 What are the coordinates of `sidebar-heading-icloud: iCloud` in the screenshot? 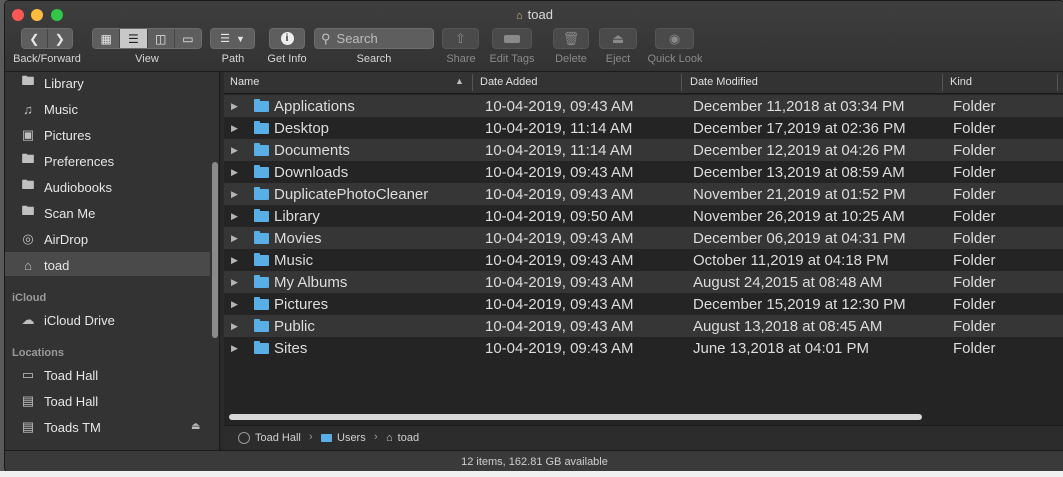 It's located at (29, 298).